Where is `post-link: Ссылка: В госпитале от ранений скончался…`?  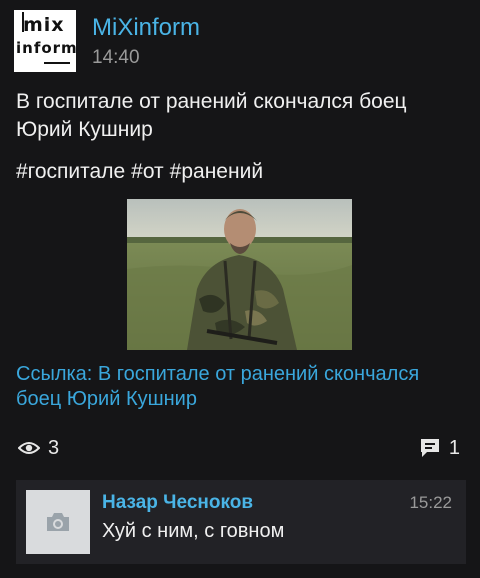 post-link: Ссылка: В госпитале от ранений скончался… is located at coordinates (241, 387).